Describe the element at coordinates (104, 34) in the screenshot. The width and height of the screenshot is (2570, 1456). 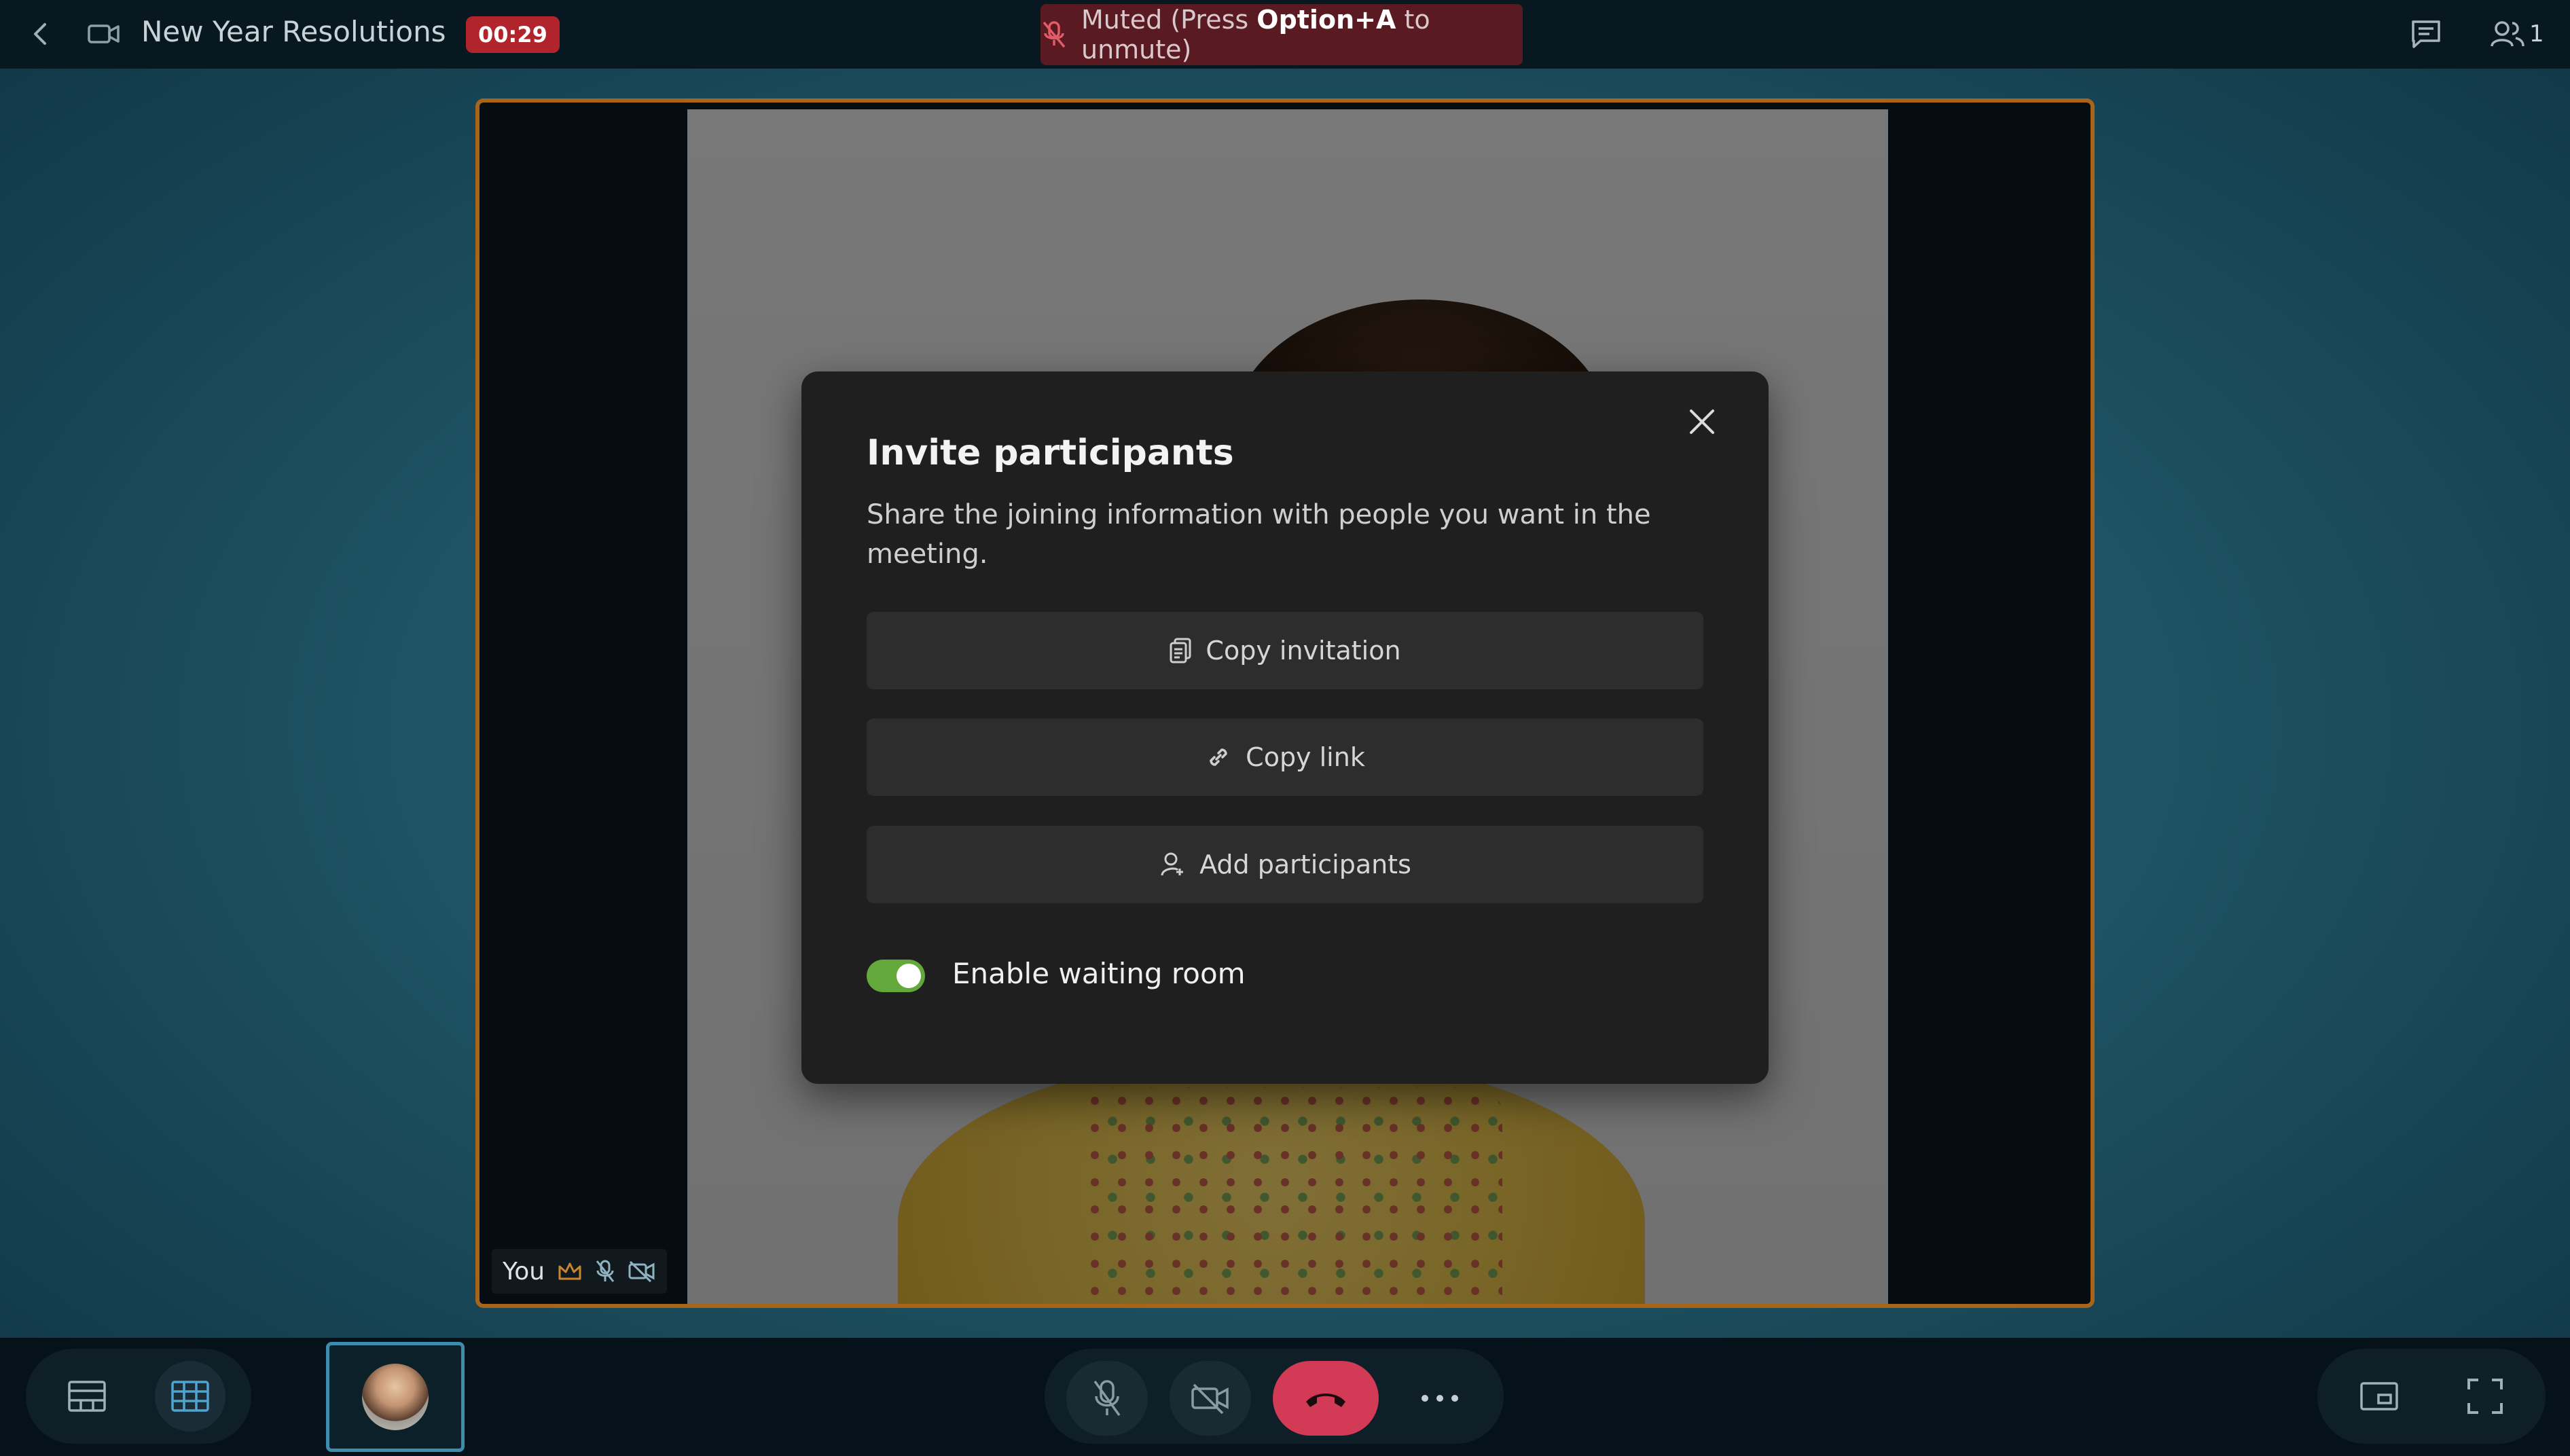
I see `video-camera-icon` at that location.